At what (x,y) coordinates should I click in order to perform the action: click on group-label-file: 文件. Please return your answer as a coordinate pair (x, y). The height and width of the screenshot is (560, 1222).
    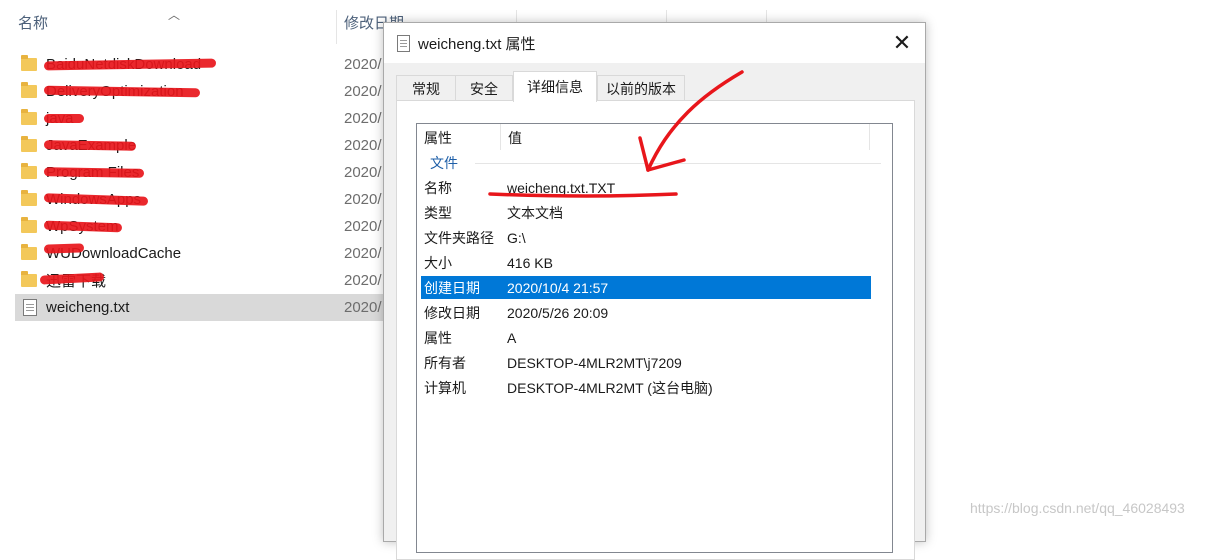
    Looking at the image, I should click on (444, 163).